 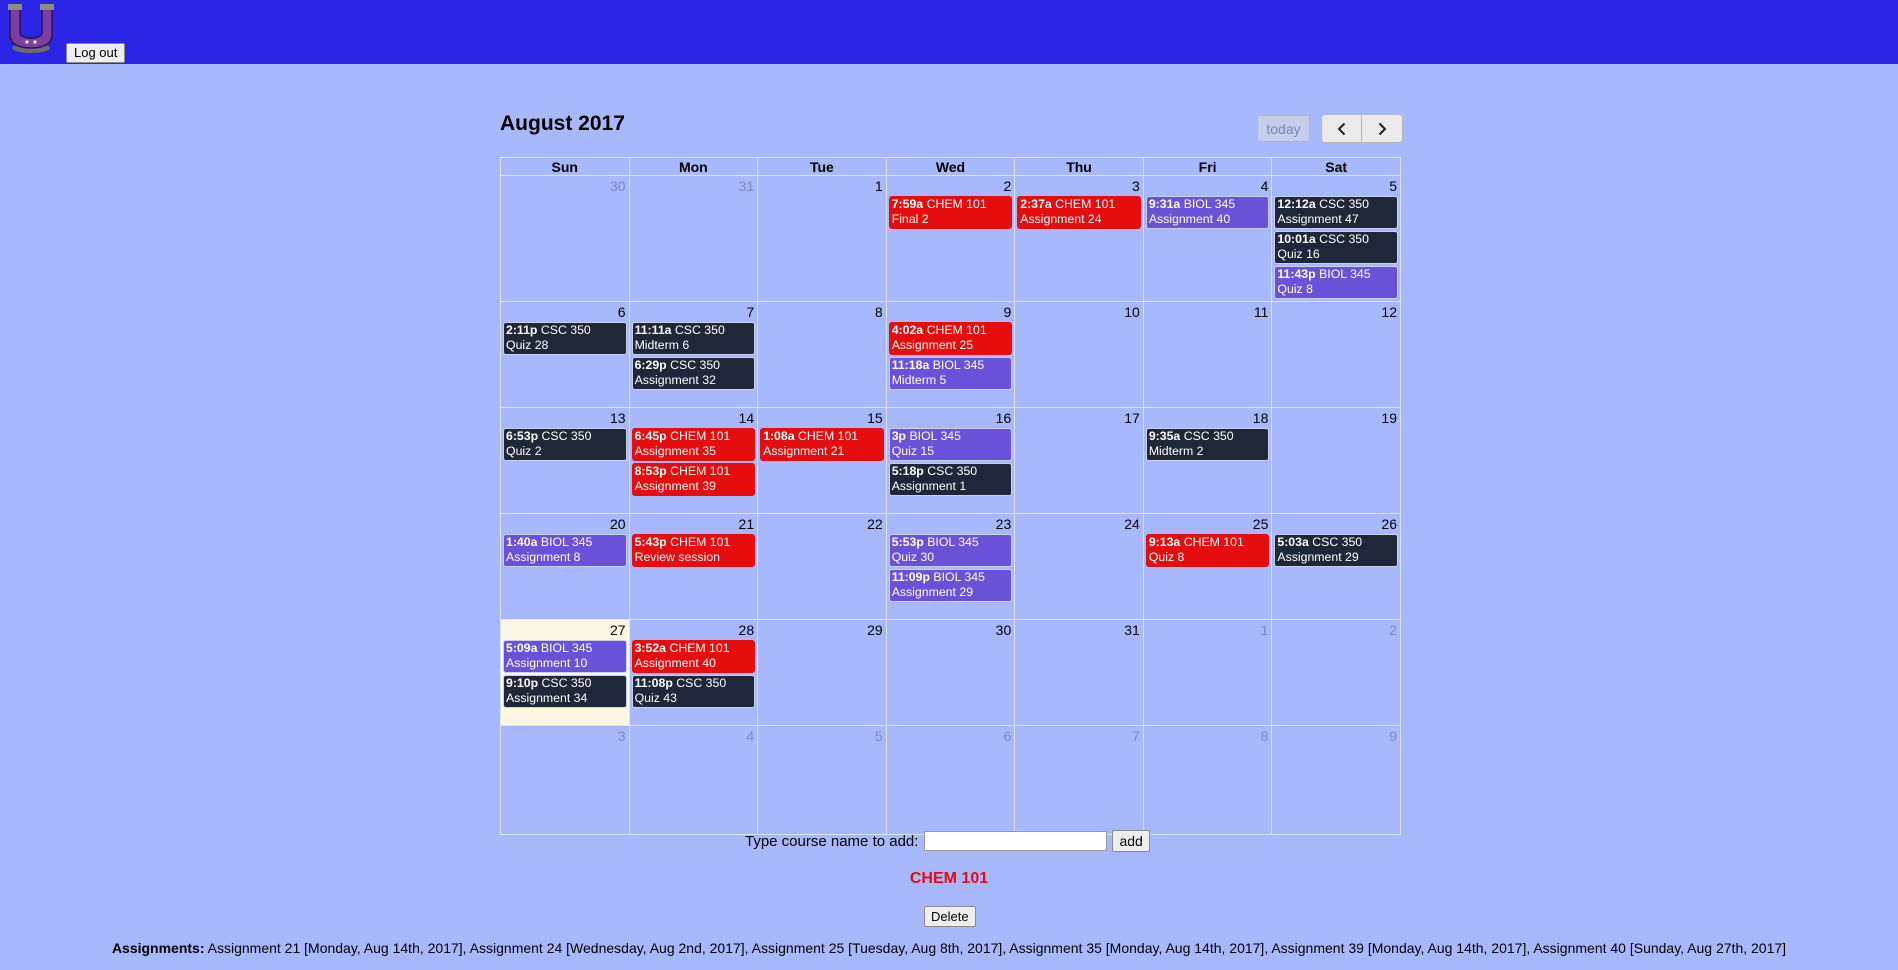 What do you see at coordinates (1207, 354) in the screenshot?
I see `day-cell: 11` at bounding box center [1207, 354].